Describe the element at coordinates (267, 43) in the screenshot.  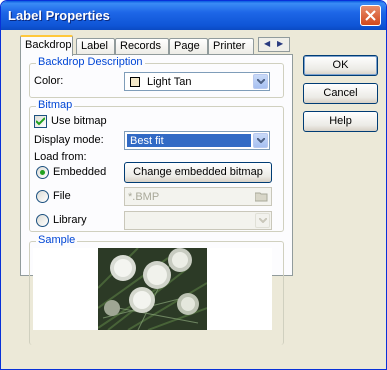
I see `tab-scroll-left-icon: ◀` at that location.